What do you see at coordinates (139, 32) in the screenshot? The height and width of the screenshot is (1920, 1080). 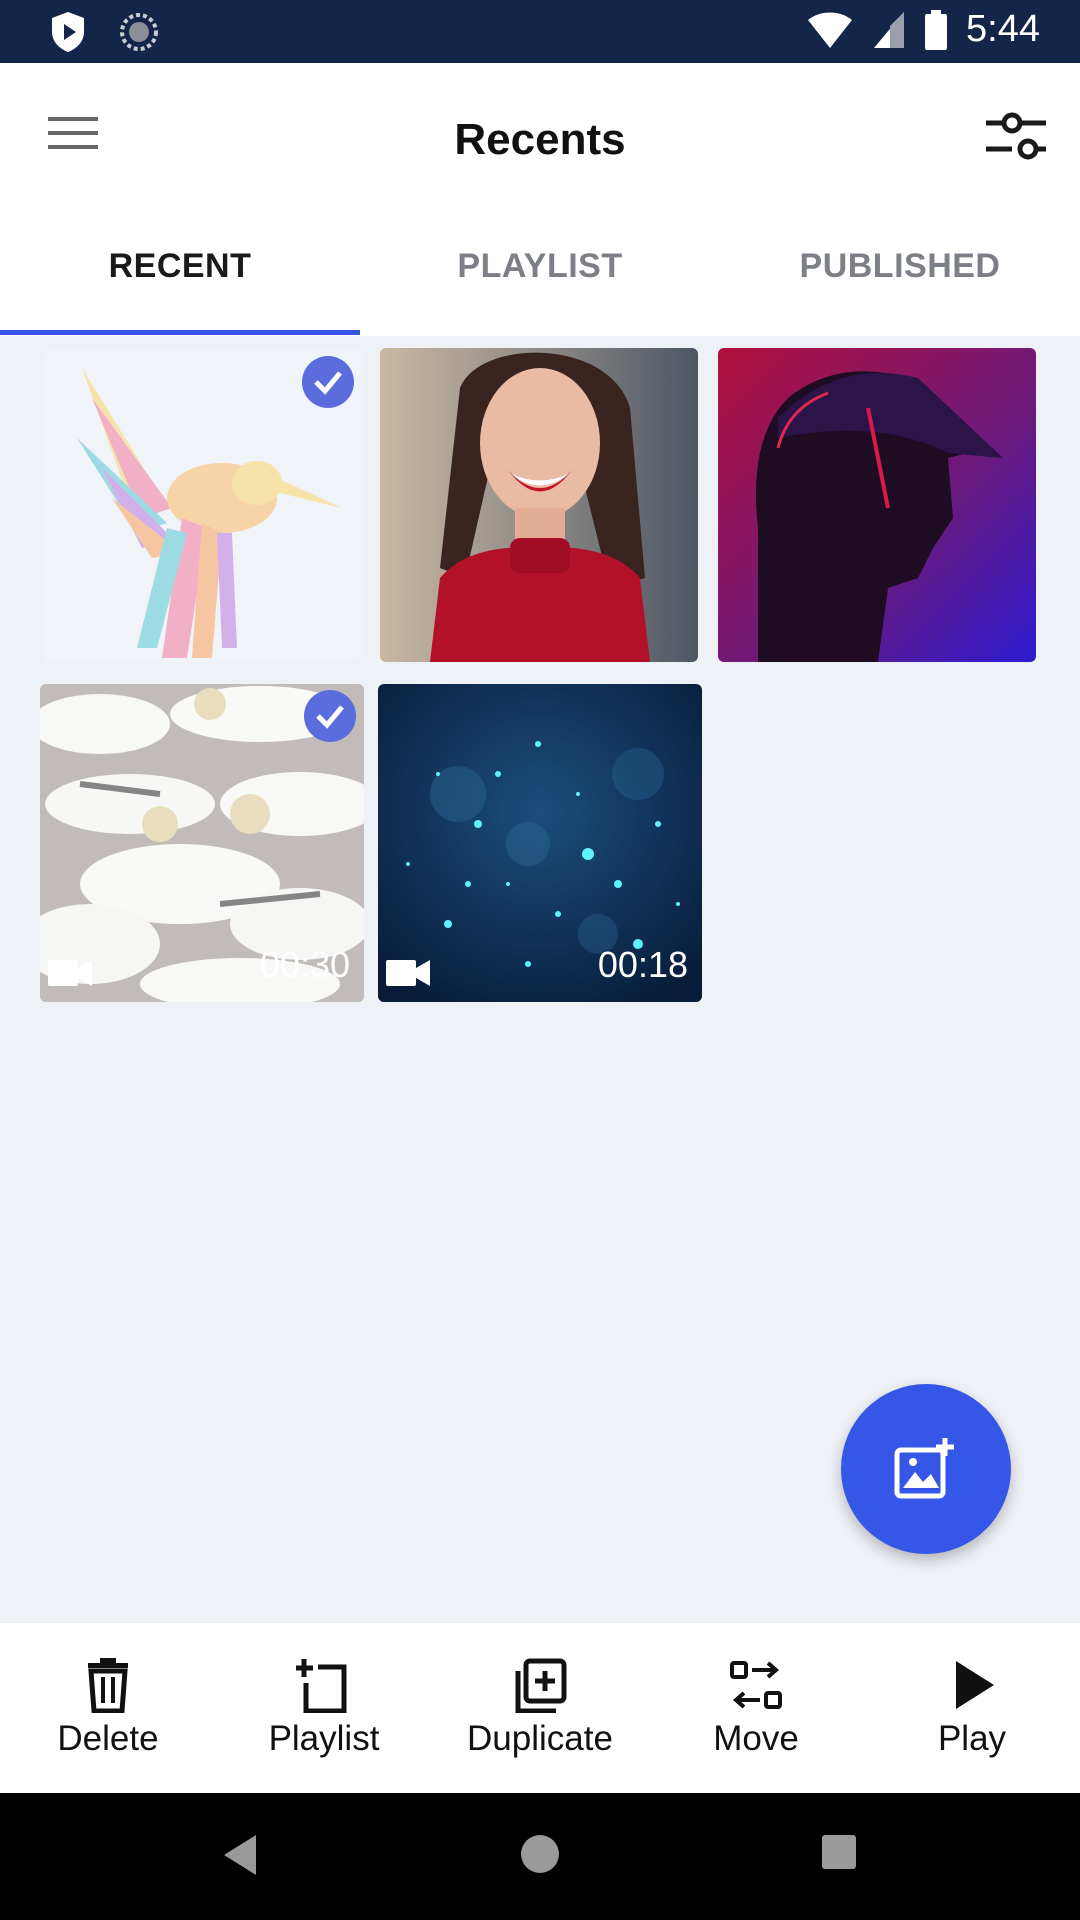 I see `sync-icon` at bounding box center [139, 32].